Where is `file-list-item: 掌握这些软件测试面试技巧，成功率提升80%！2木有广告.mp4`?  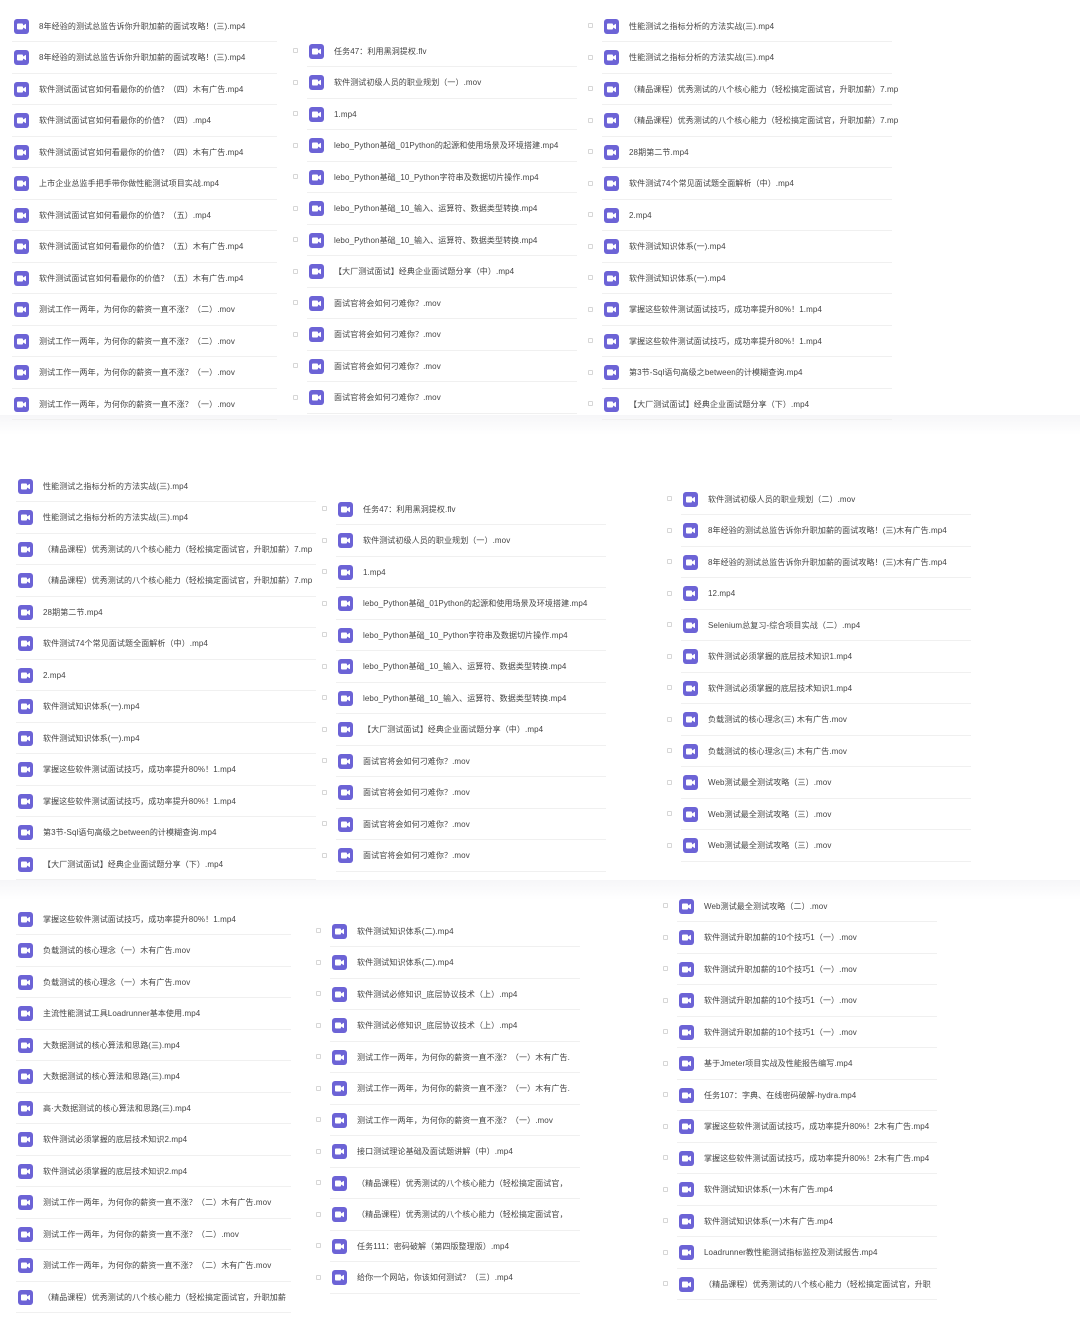
file-list-item: 掌握这些软件测试面试技巧，成功率提升80%！2木有广告.mp4 is located at coordinates (808, 1127).